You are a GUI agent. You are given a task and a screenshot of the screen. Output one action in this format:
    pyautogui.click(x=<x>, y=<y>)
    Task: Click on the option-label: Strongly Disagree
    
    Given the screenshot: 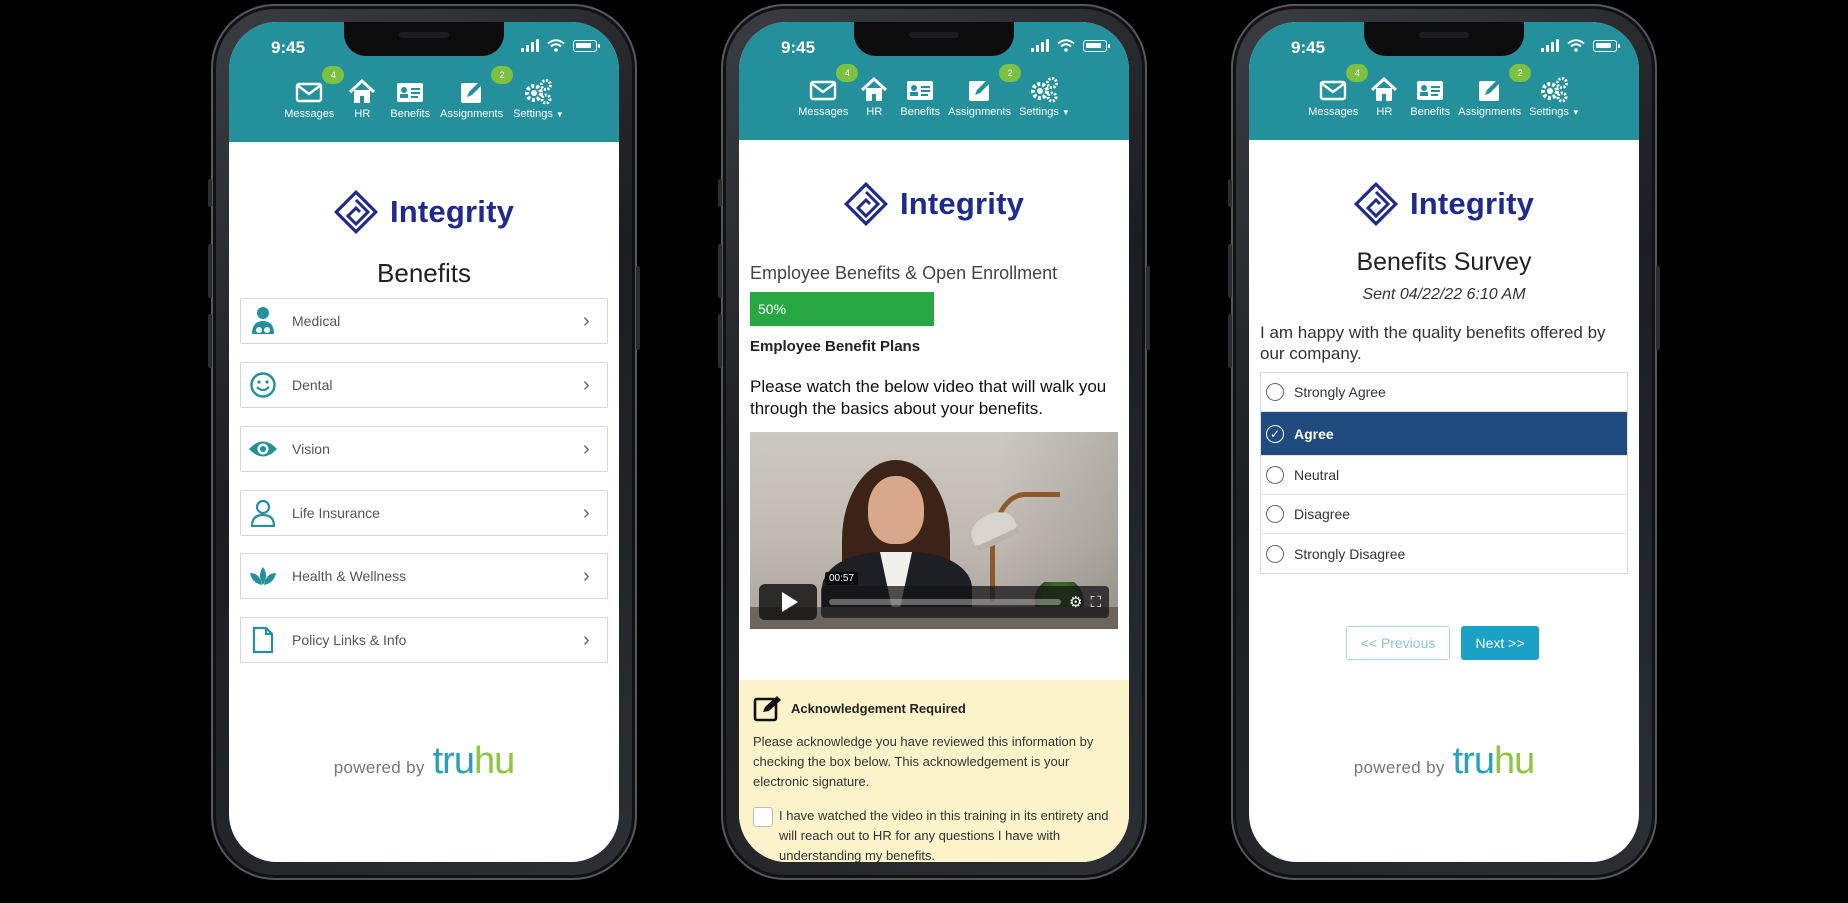 What is the action you would take?
    pyautogui.click(x=1350, y=553)
    